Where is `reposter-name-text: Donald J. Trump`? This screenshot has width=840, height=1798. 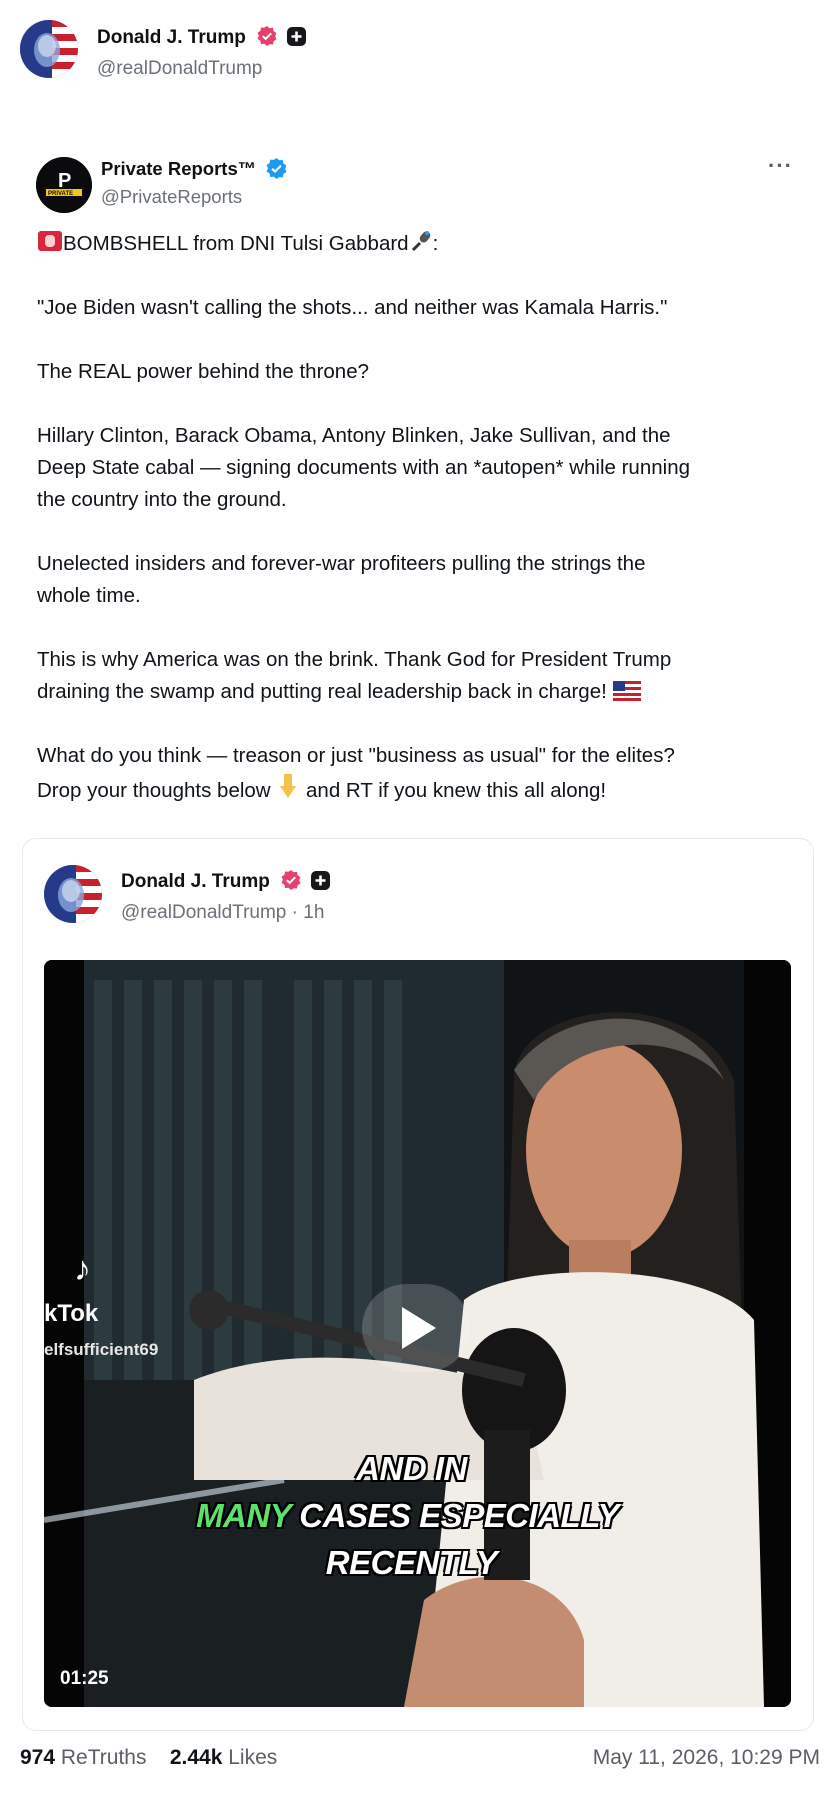 reposter-name-text: Donald J. Trump is located at coordinates (171, 37).